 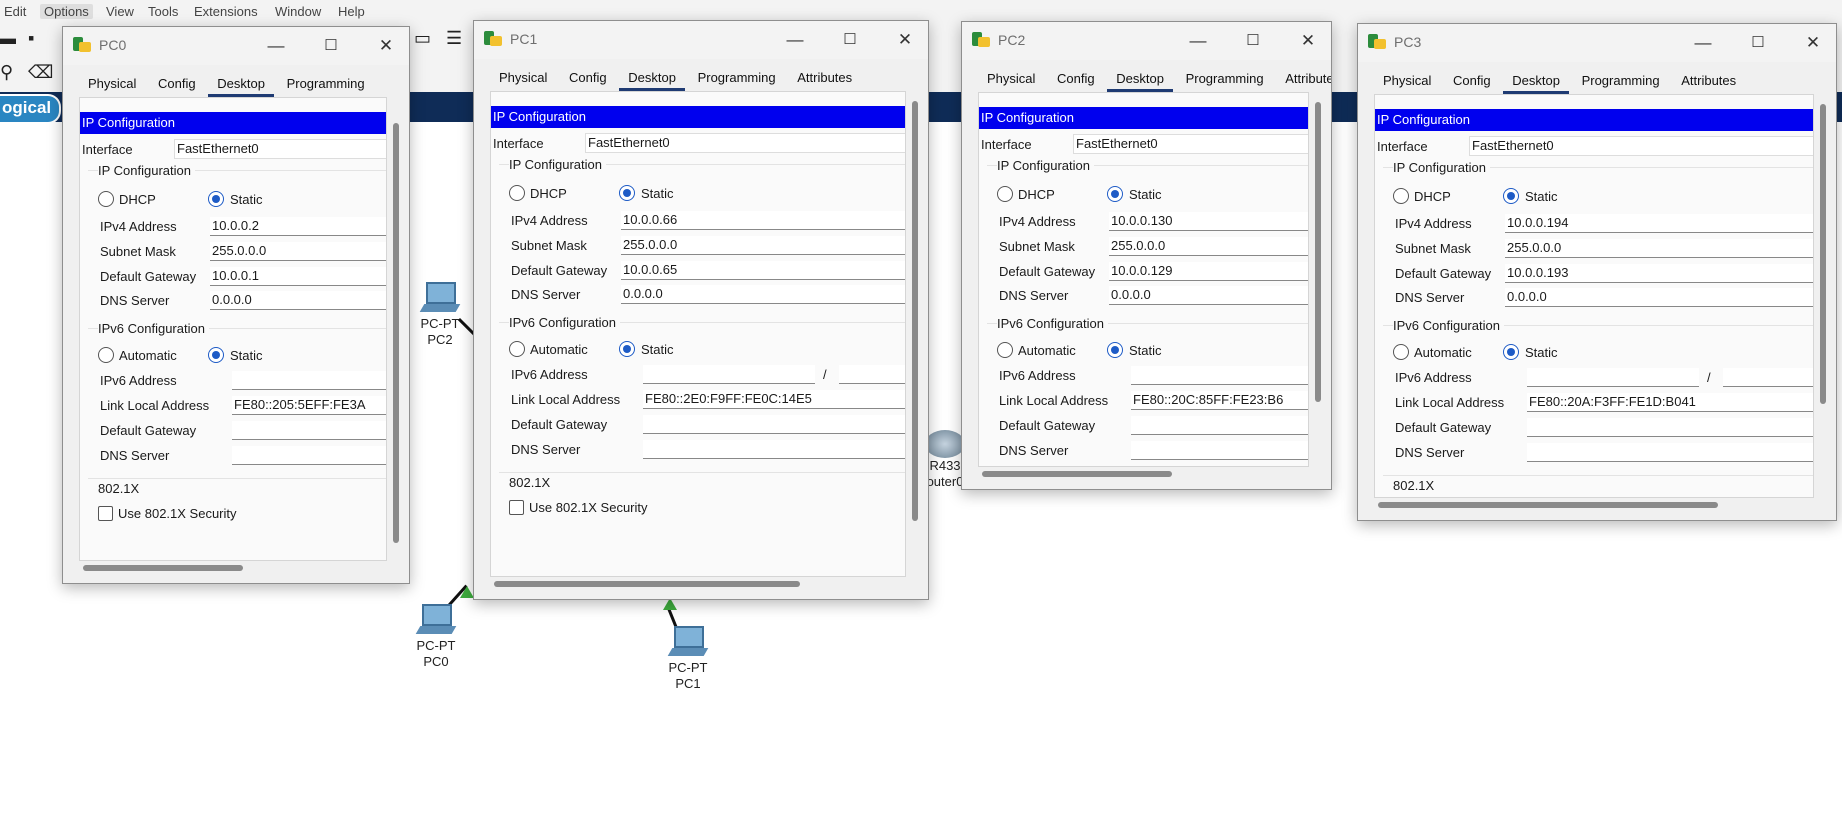 I want to click on link-local-field: FE80::2E0:F9FF:FE0C:14E5, so click(x=774, y=399).